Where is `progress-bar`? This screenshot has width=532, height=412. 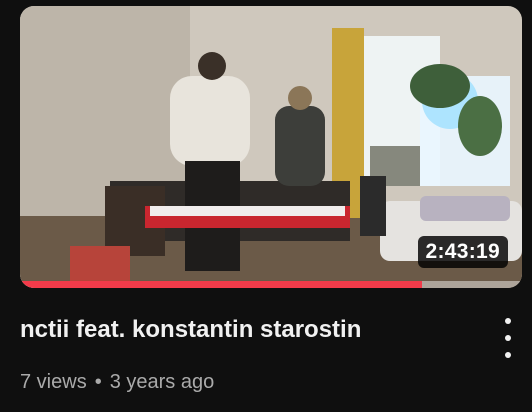 progress-bar is located at coordinates (271, 284).